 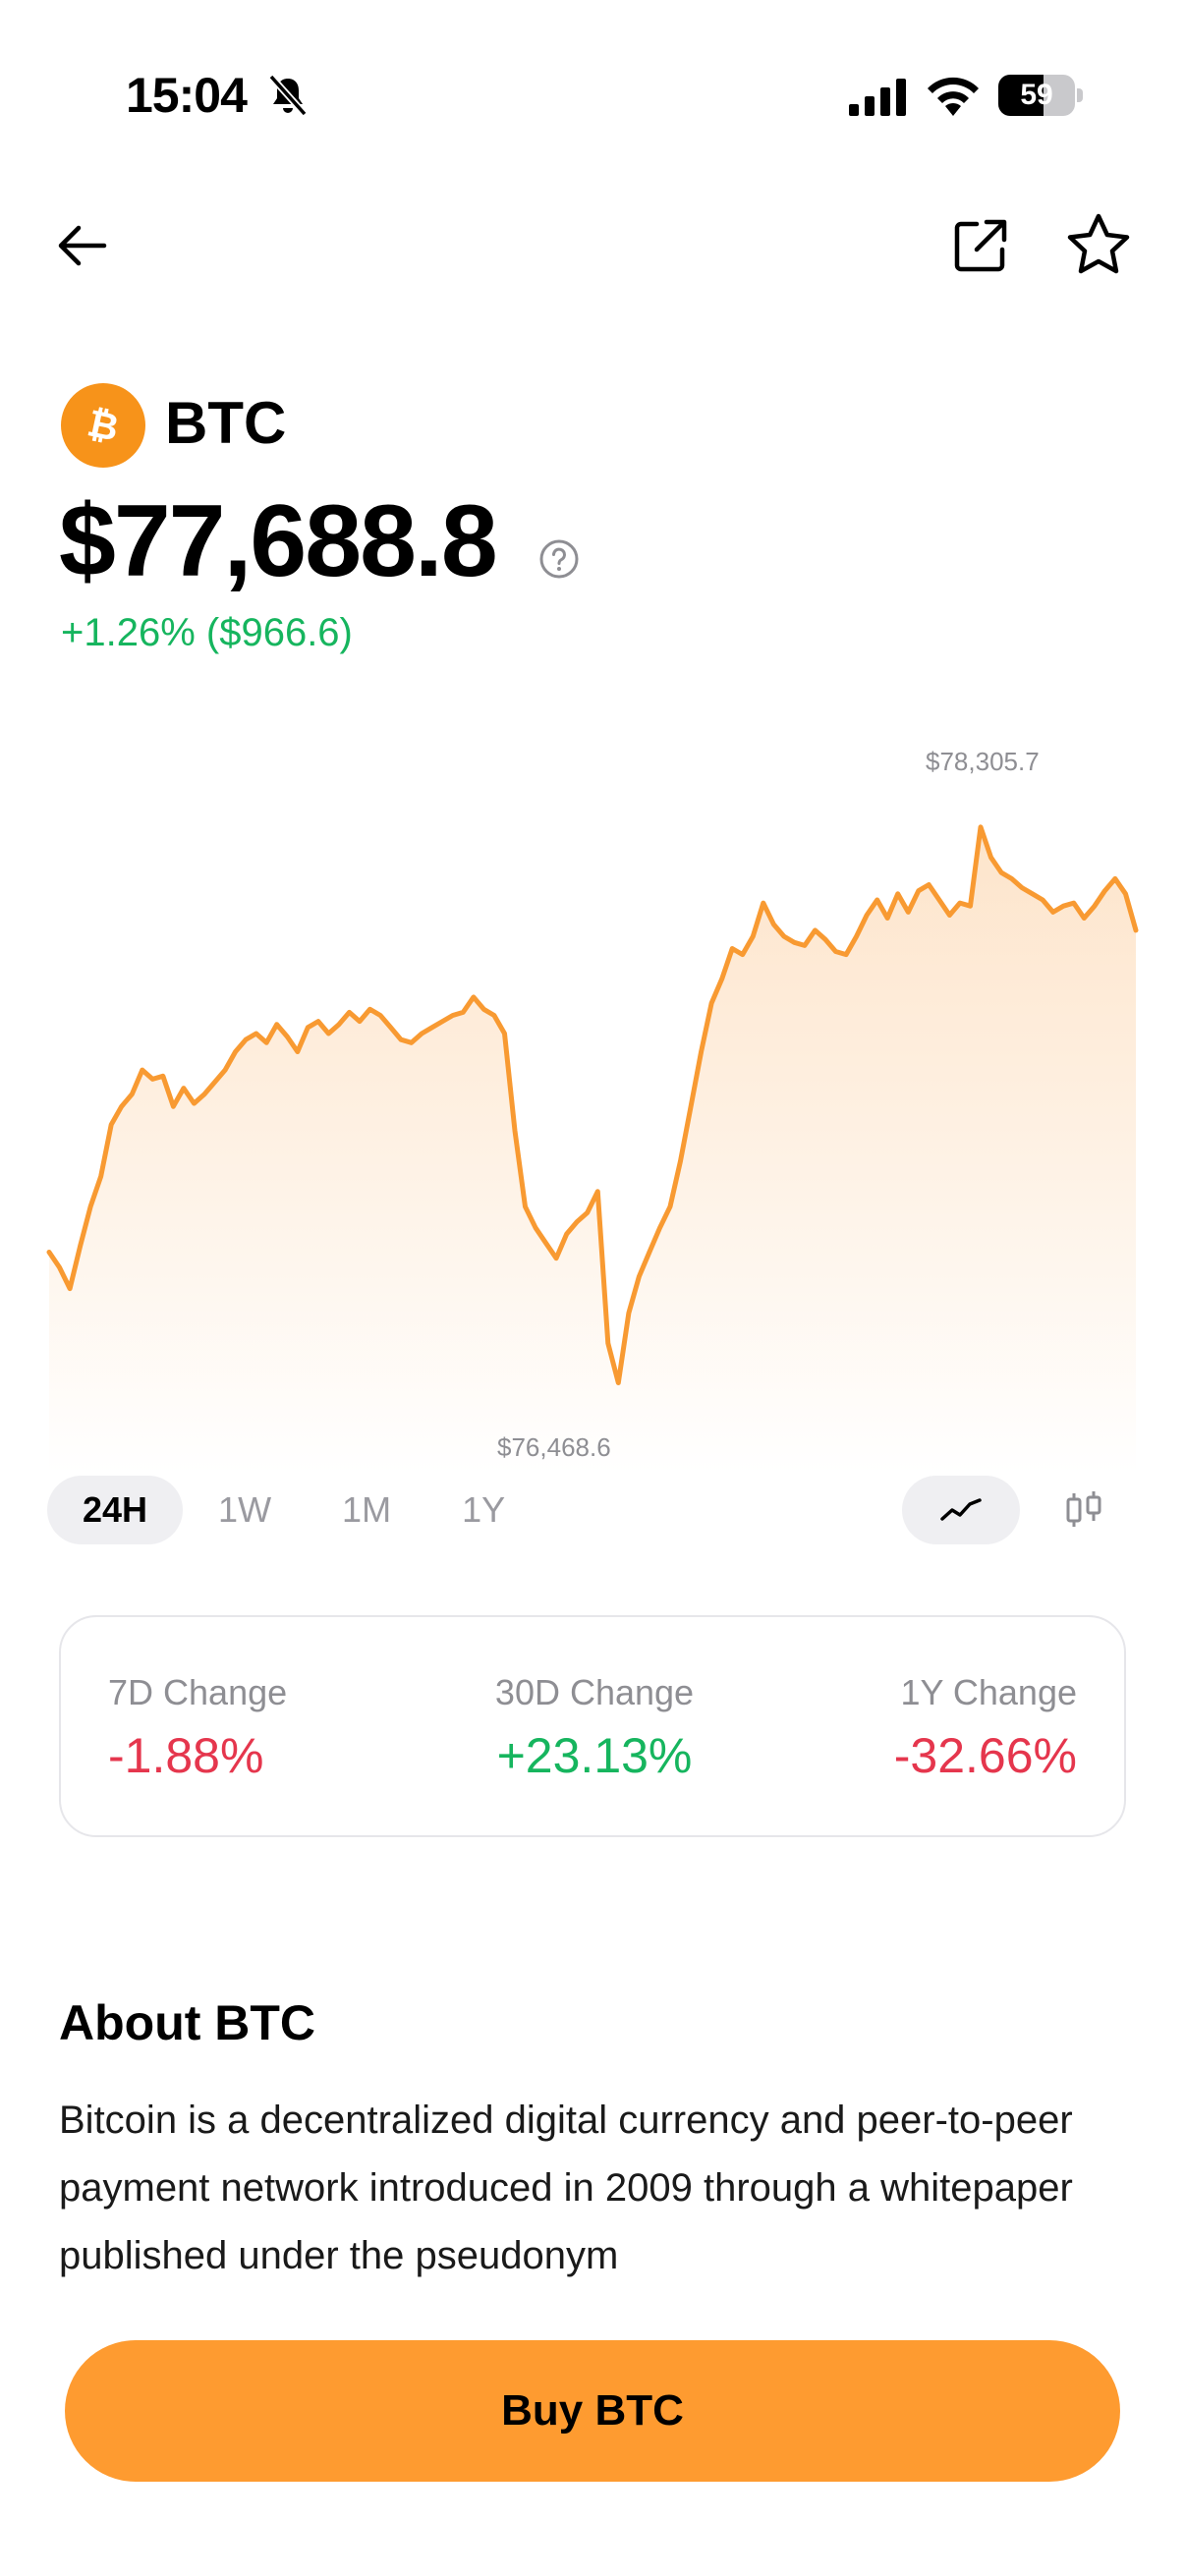 I want to click on tab-1y: 1Y, so click(x=483, y=1510).